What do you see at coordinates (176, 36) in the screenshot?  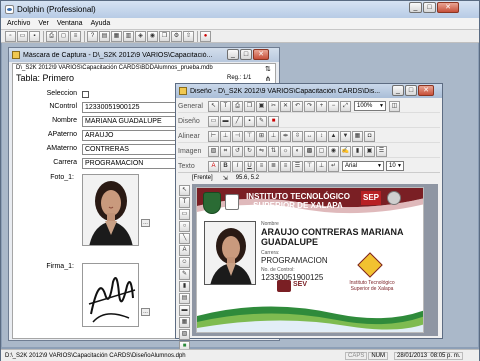 I see `tools-icon: ⚙` at bounding box center [176, 36].